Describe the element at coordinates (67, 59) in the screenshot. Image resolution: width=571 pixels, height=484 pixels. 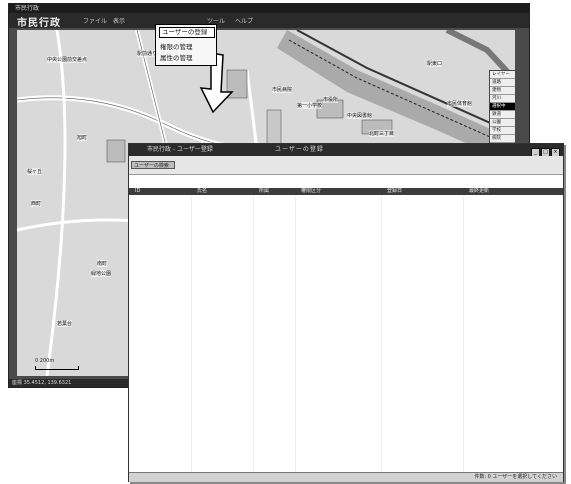
I see `map-label: 中央公園前交差点` at that location.